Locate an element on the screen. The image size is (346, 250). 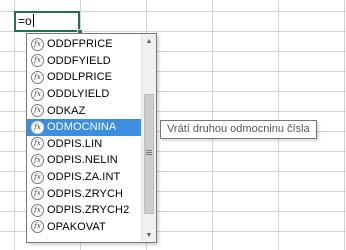
scrollbar-thumb is located at coordinates (149, 154).